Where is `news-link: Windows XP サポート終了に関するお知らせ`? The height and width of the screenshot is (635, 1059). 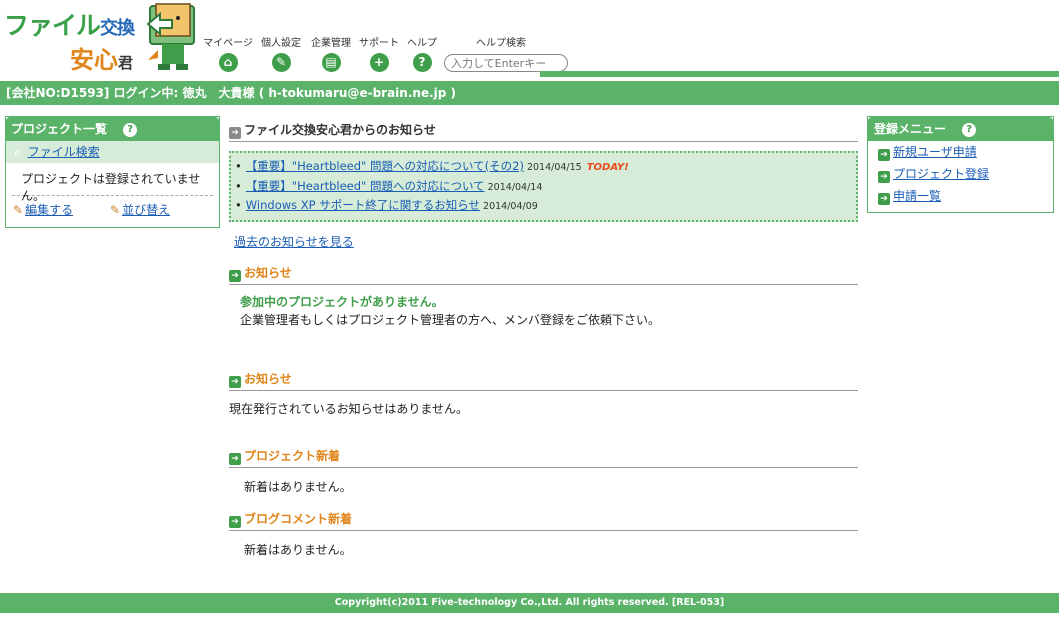 news-link: Windows XP サポート終了に関するお知らせ is located at coordinates (363, 205).